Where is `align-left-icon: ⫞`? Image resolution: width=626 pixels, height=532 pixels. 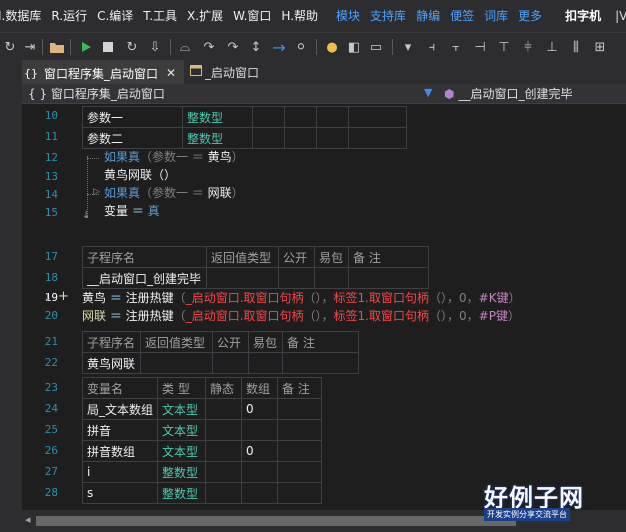 align-left-icon: ⫞ is located at coordinates (432, 47).